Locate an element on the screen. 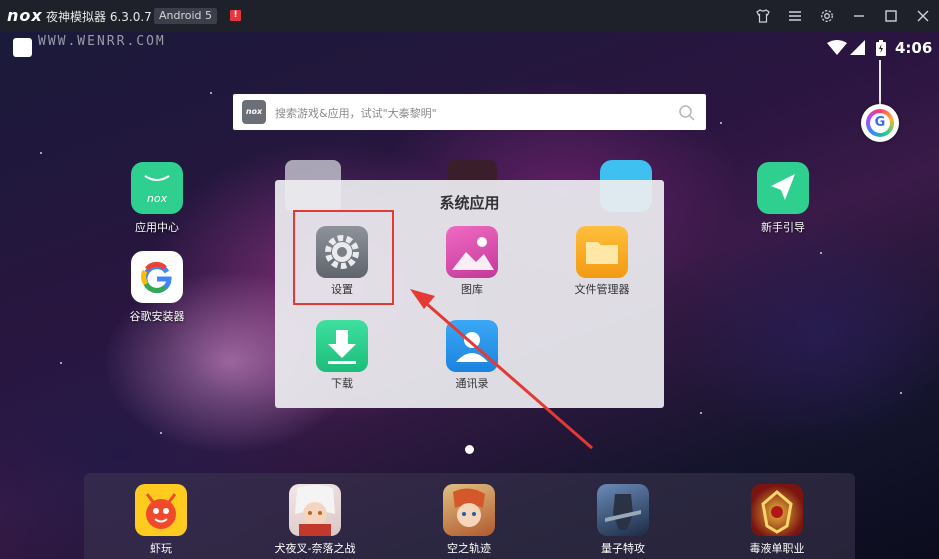 Image resolution: width=939 pixels, height=559 pixels. clock: 4:06 is located at coordinates (914, 48).